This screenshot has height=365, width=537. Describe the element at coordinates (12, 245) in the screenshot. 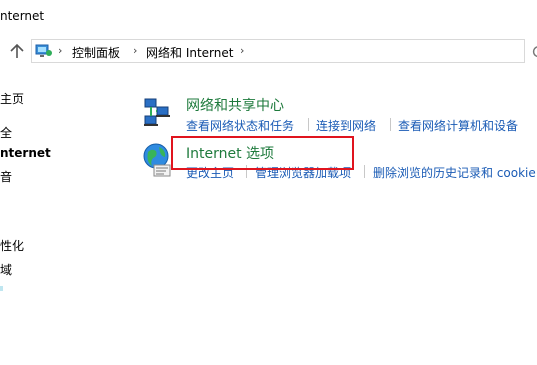

I see `sidebar-item-personalization: 性化` at that location.